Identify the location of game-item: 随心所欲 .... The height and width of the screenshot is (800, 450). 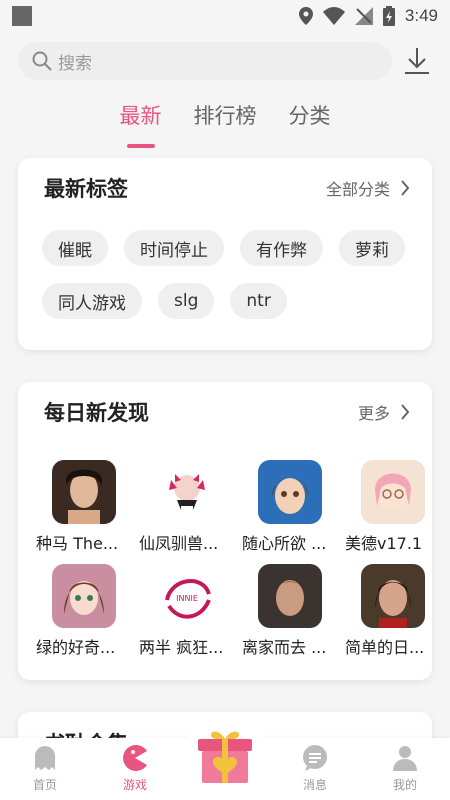
(290, 507).